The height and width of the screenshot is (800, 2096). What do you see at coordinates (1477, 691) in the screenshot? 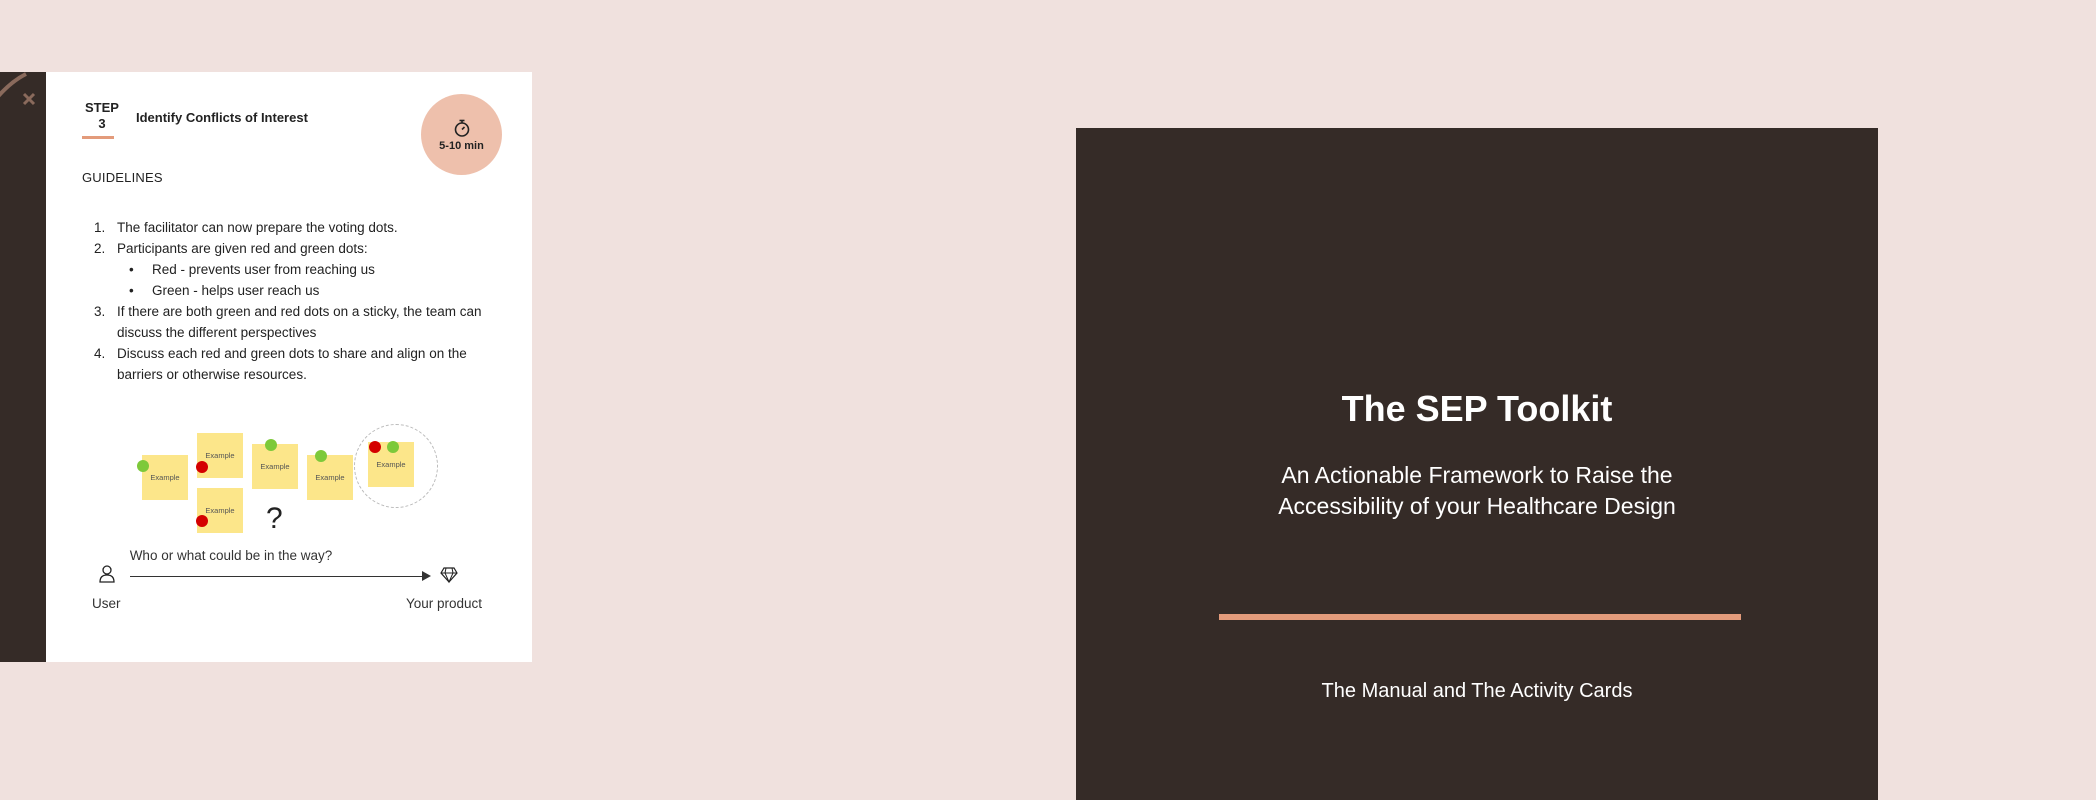
I see `cover-footer: The Manual and The Activity Cards` at bounding box center [1477, 691].